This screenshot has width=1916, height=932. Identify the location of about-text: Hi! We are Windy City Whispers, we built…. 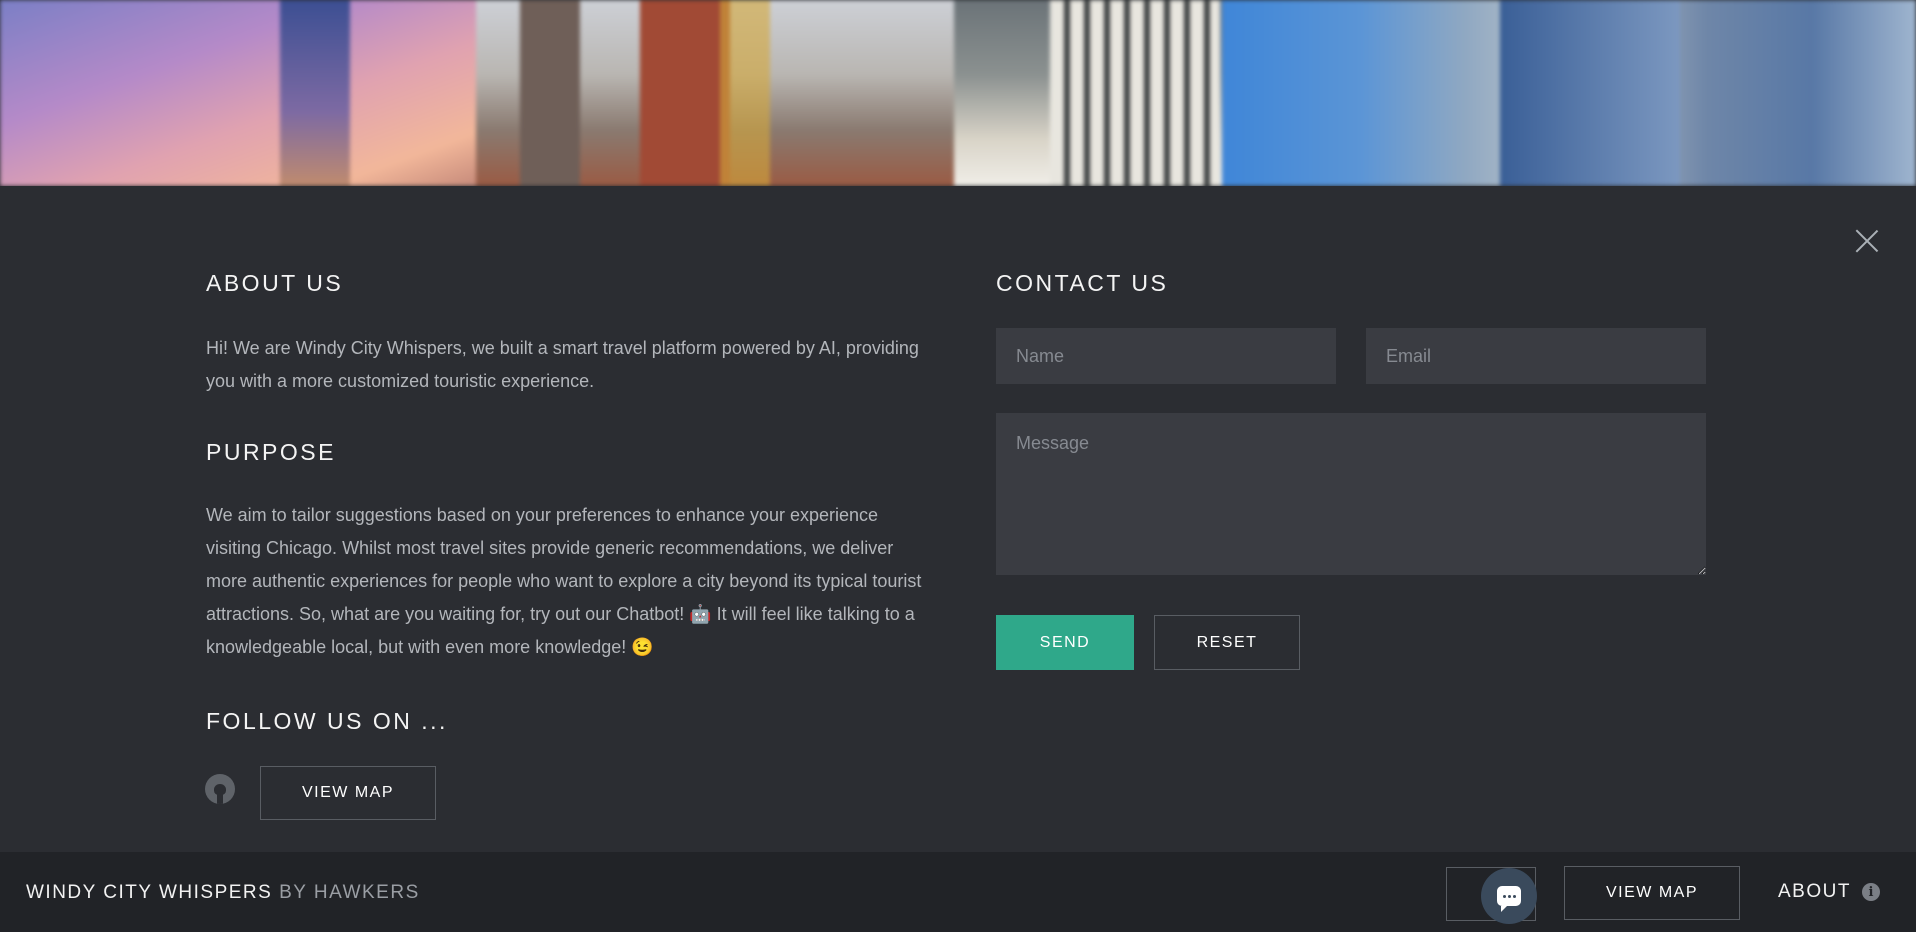
(562, 364).